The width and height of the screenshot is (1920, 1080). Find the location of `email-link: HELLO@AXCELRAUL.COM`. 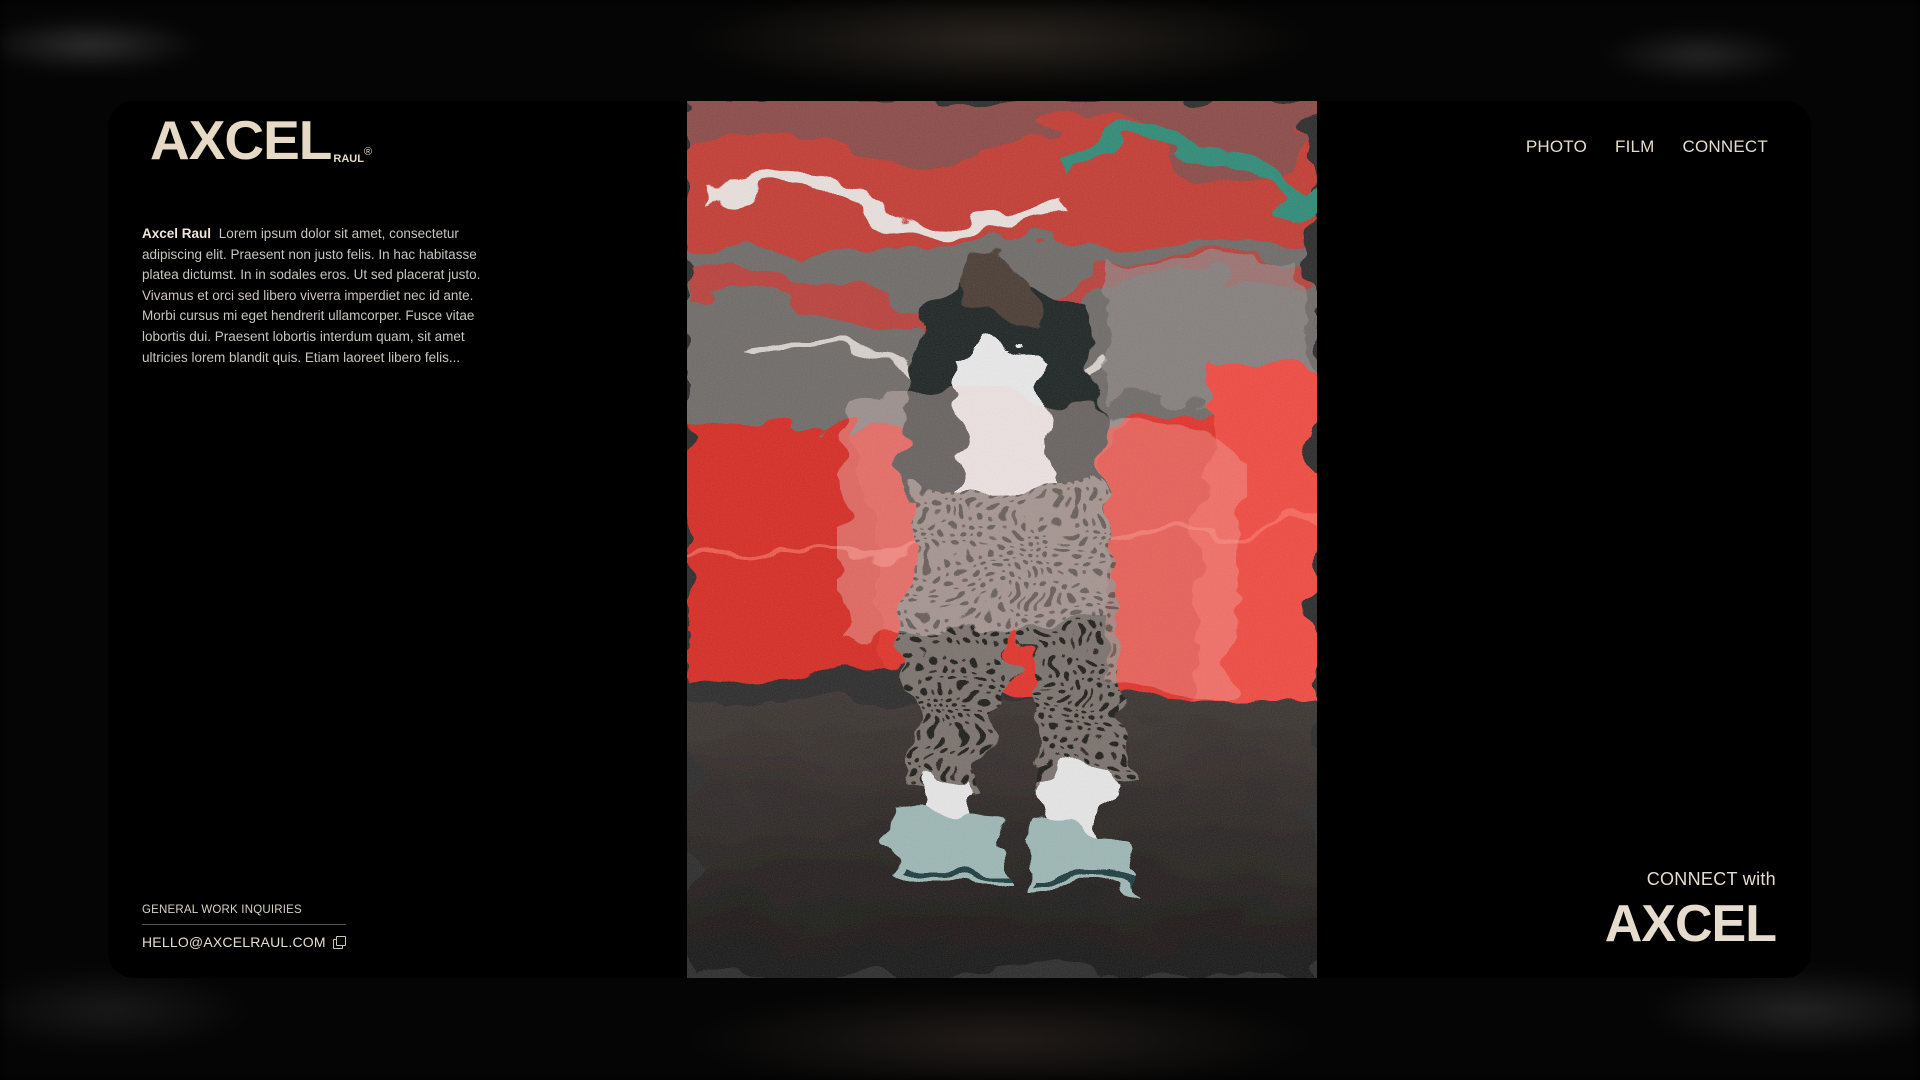

email-link: HELLO@AXCELRAUL.COM is located at coordinates (234, 942).